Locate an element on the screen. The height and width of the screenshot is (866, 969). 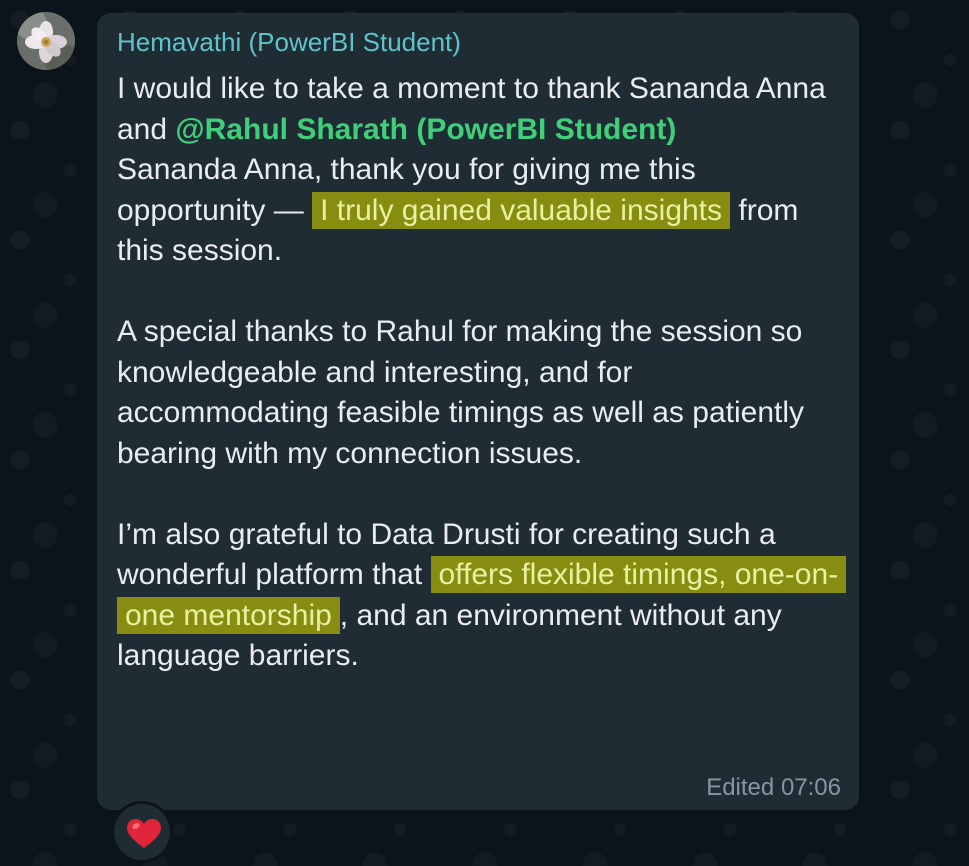
message-time: 07:06 is located at coordinates (810, 787).